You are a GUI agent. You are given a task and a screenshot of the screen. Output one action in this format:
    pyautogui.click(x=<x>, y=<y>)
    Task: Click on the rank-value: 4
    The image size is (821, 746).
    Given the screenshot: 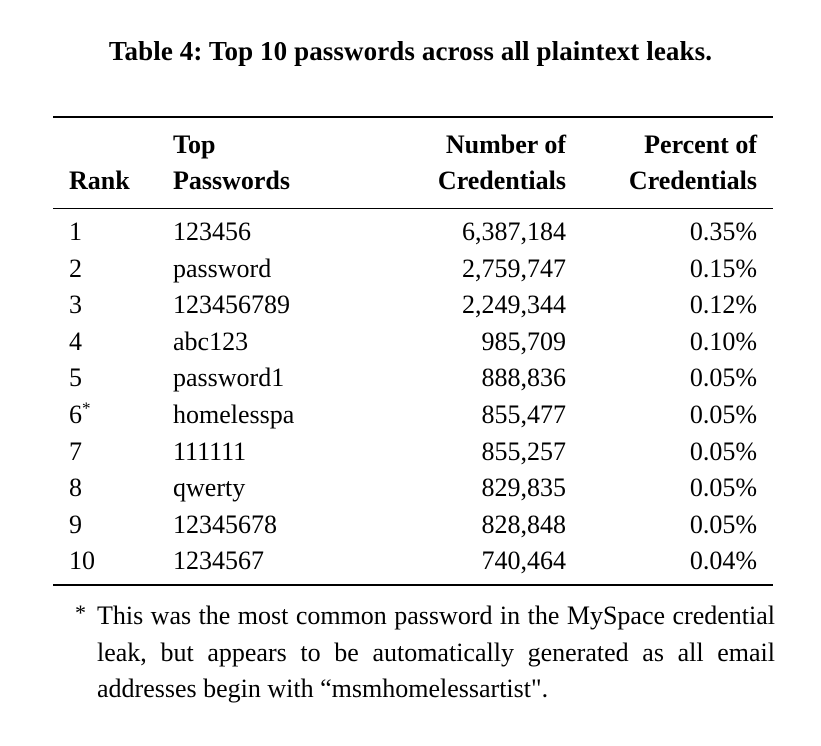 What is the action you would take?
    pyautogui.click(x=75, y=341)
    